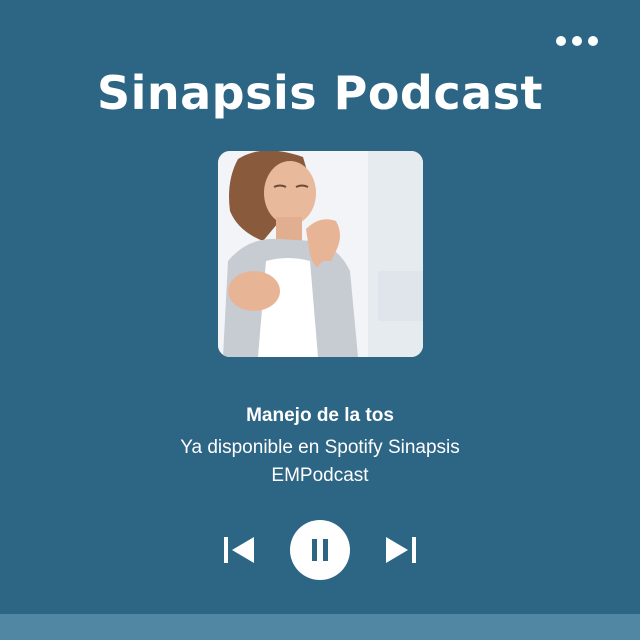 Image resolution: width=640 pixels, height=640 pixels. What do you see at coordinates (320, 415) in the screenshot?
I see `track-title: Manejo de la tos` at bounding box center [320, 415].